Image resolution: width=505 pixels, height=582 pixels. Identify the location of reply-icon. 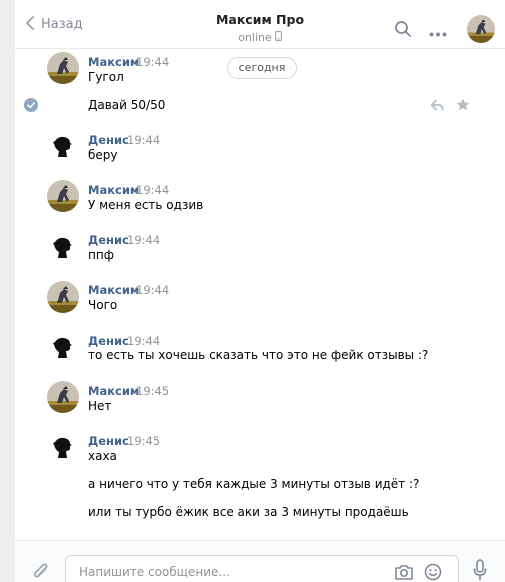
(437, 106).